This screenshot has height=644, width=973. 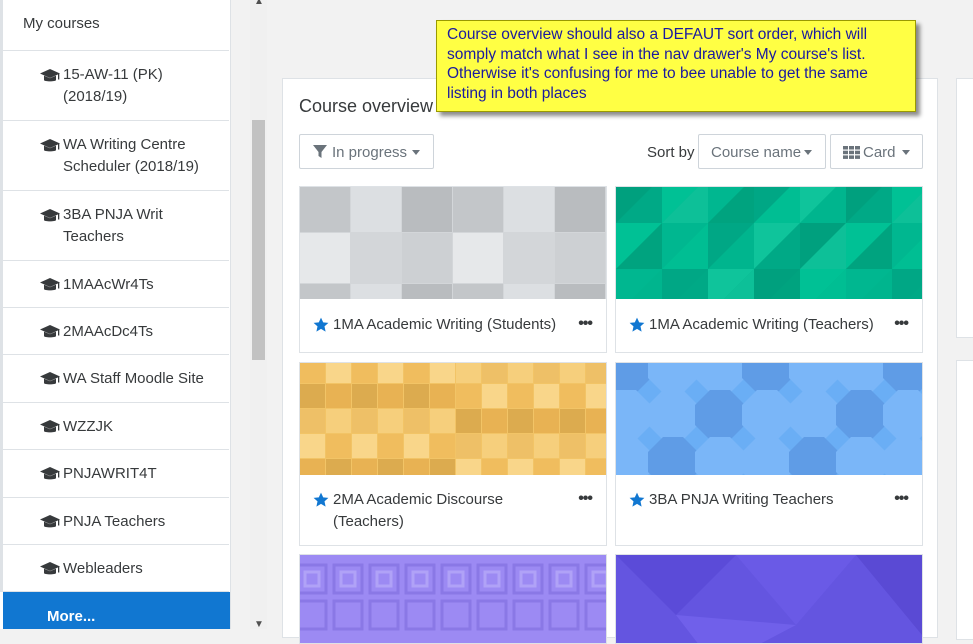 What do you see at coordinates (88, 426) in the screenshot?
I see `nav-course-label: WZZJK` at bounding box center [88, 426].